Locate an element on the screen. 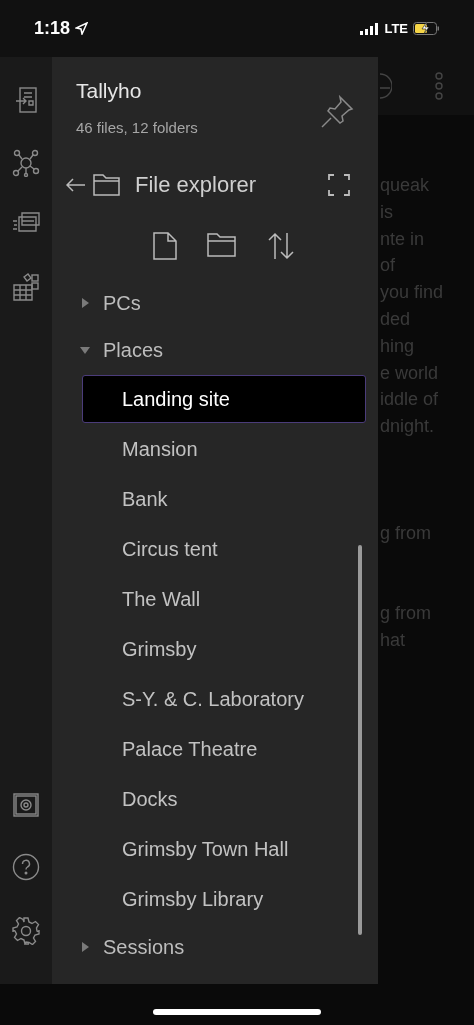 This screenshot has width=474, height=1025. new-note-icon is located at coordinates (165, 245).